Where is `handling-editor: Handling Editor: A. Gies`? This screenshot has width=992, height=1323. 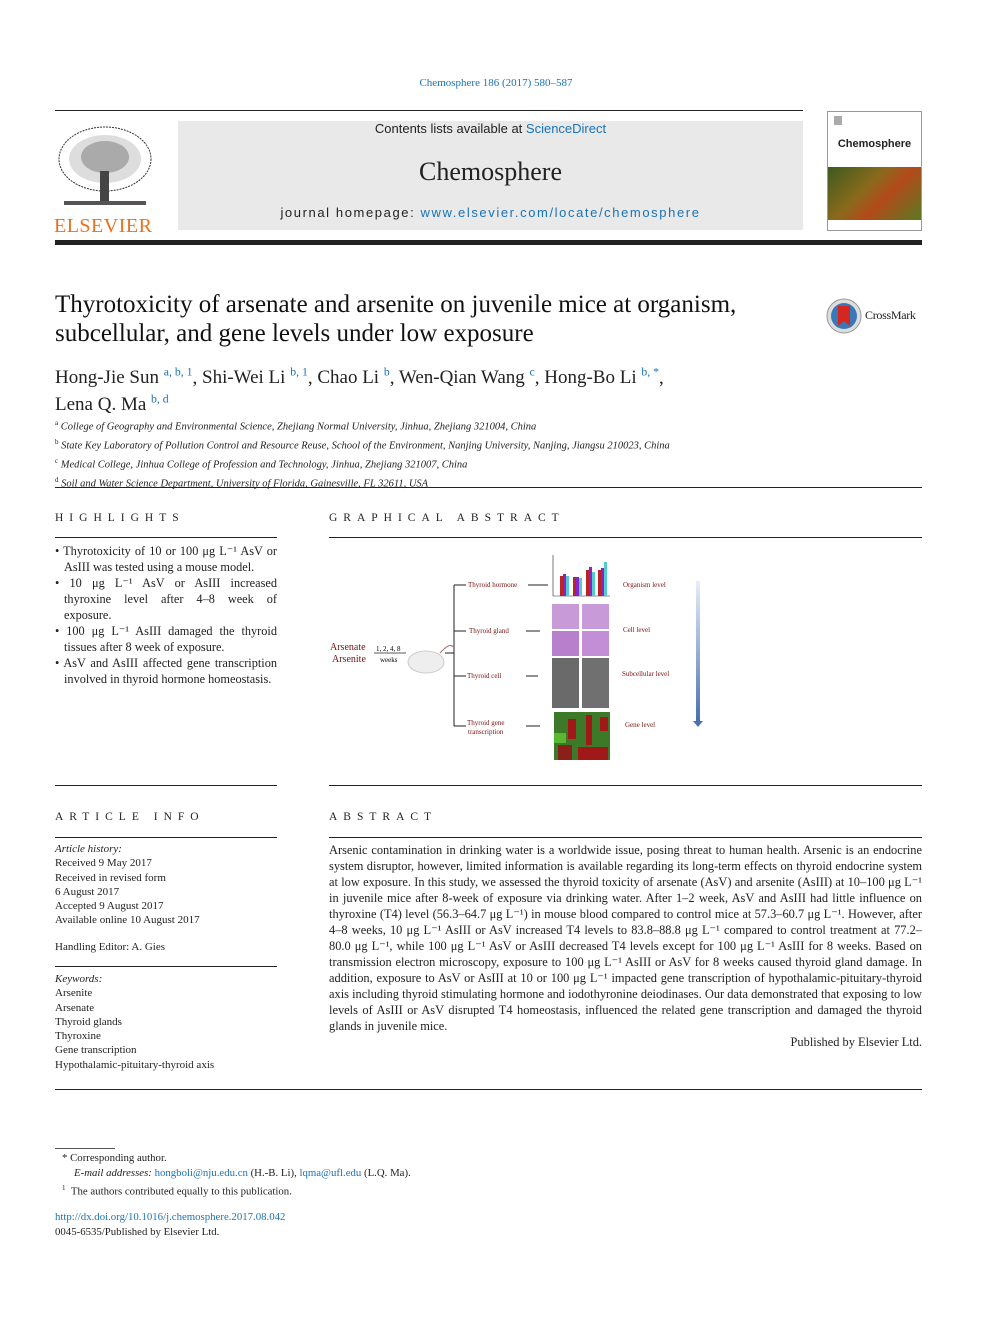
handling-editor: Handling Editor: A. Gies is located at coordinates (110, 946).